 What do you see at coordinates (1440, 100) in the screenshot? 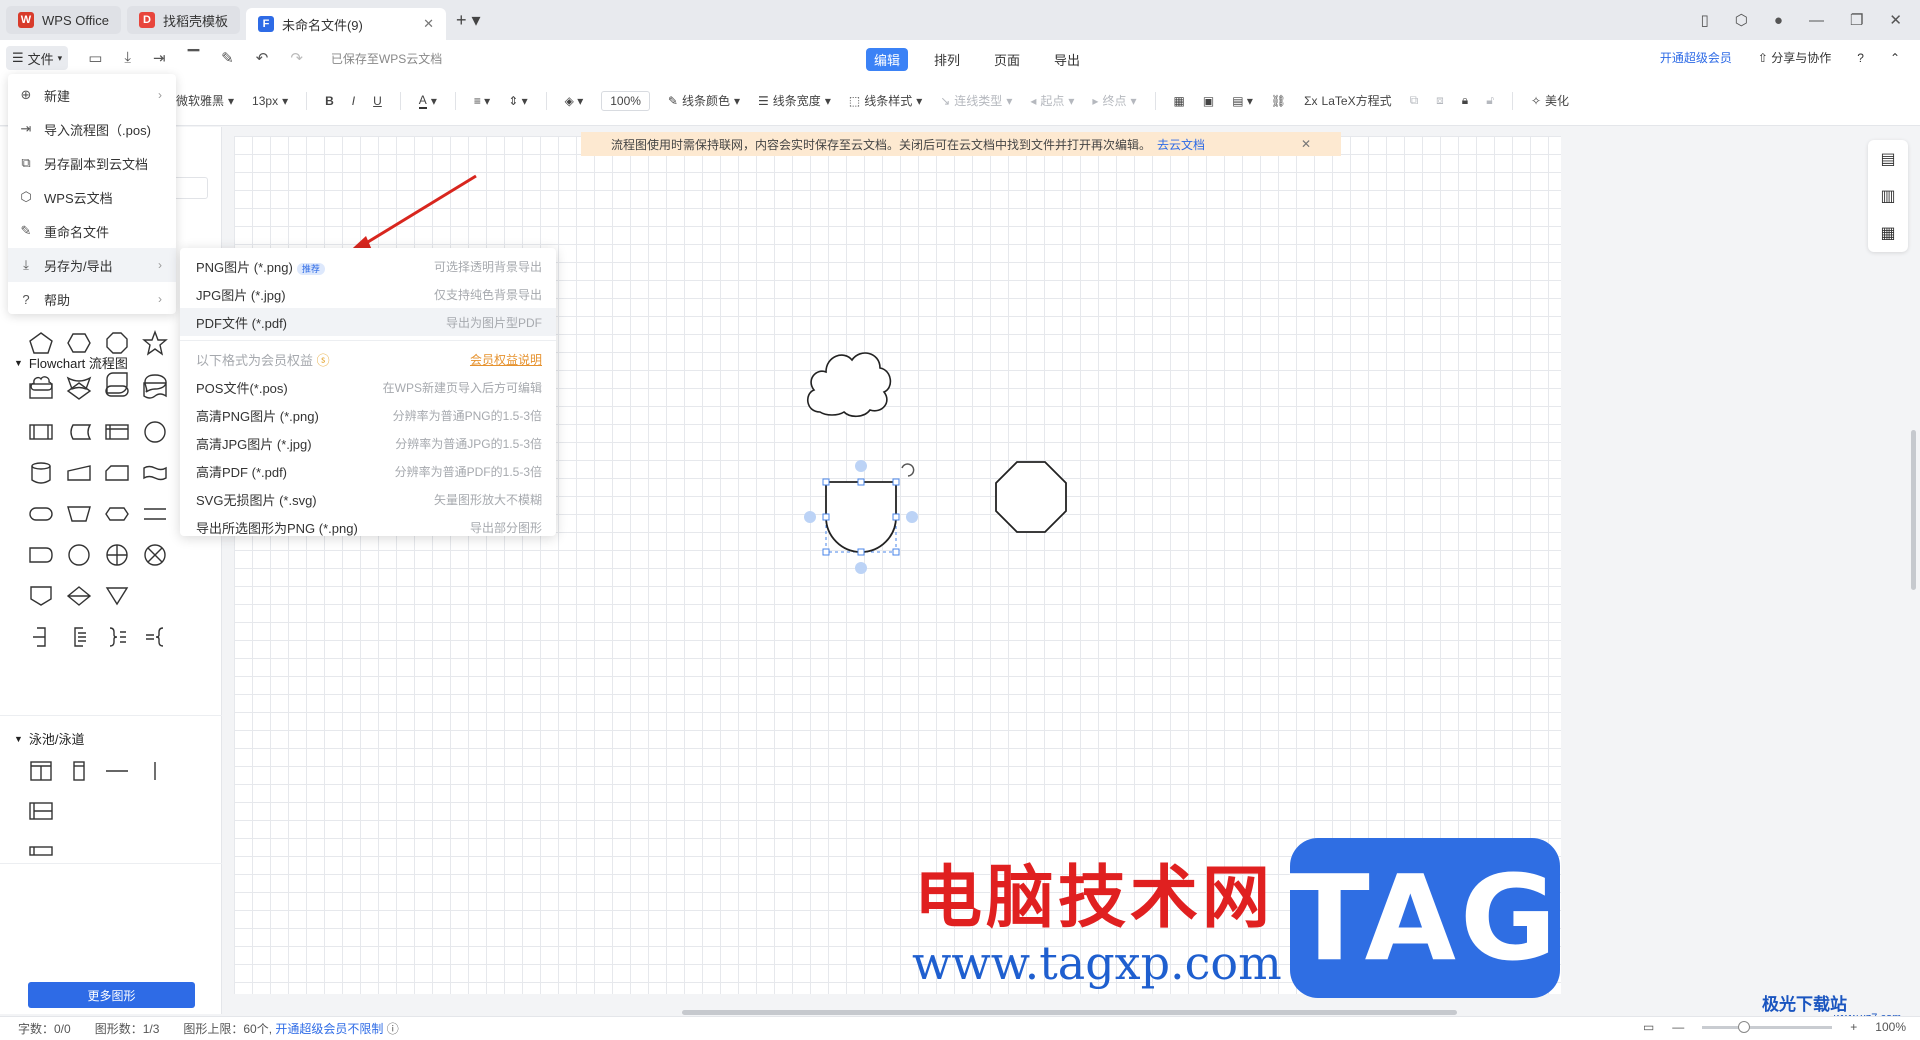
I see `ungroup-icon: ⧈` at bounding box center [1440, 100].